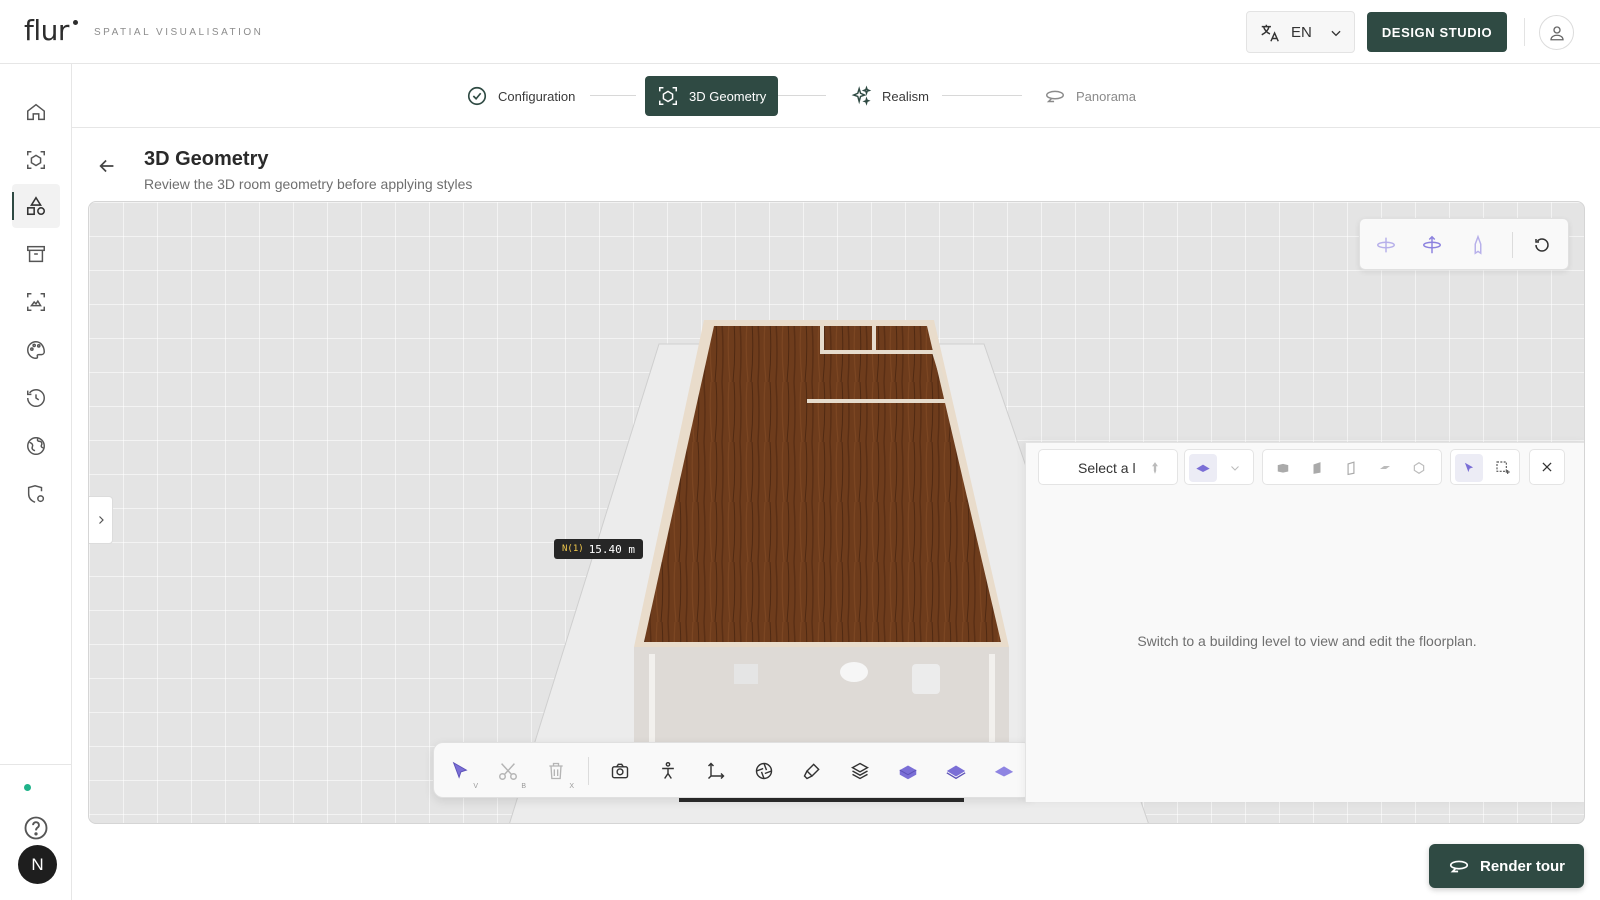  I want to click on step-3d-geometry: 3D Geometry, so click(712, 96).